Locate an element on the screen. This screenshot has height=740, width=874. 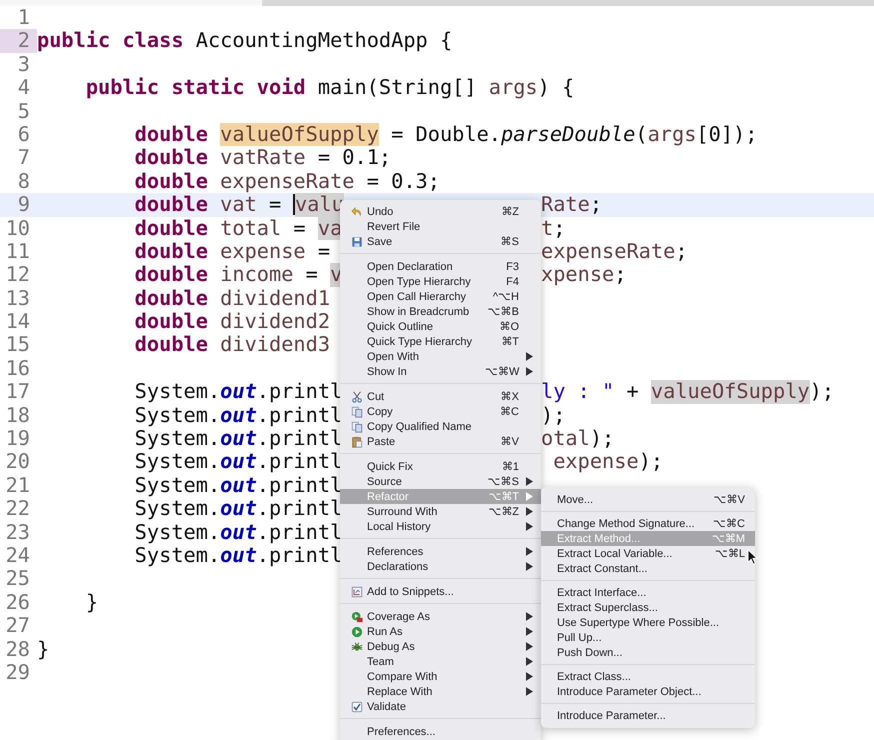
line-number: 3 is located at coordinates (23, 64).